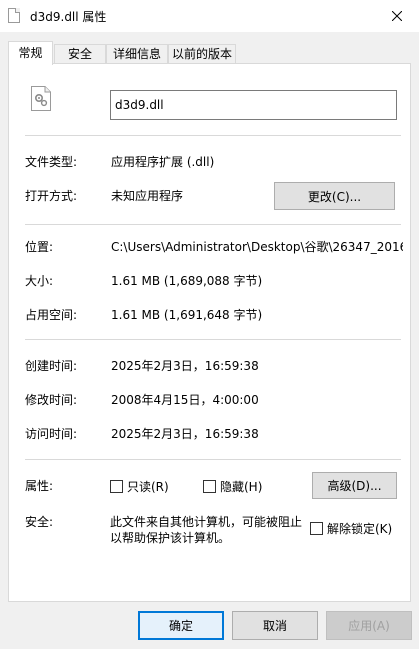  Describe the element at coordinates (163, 162) in the screenshot. I see `file-type-value: 应用程序扩展 (.dll)` at that location.